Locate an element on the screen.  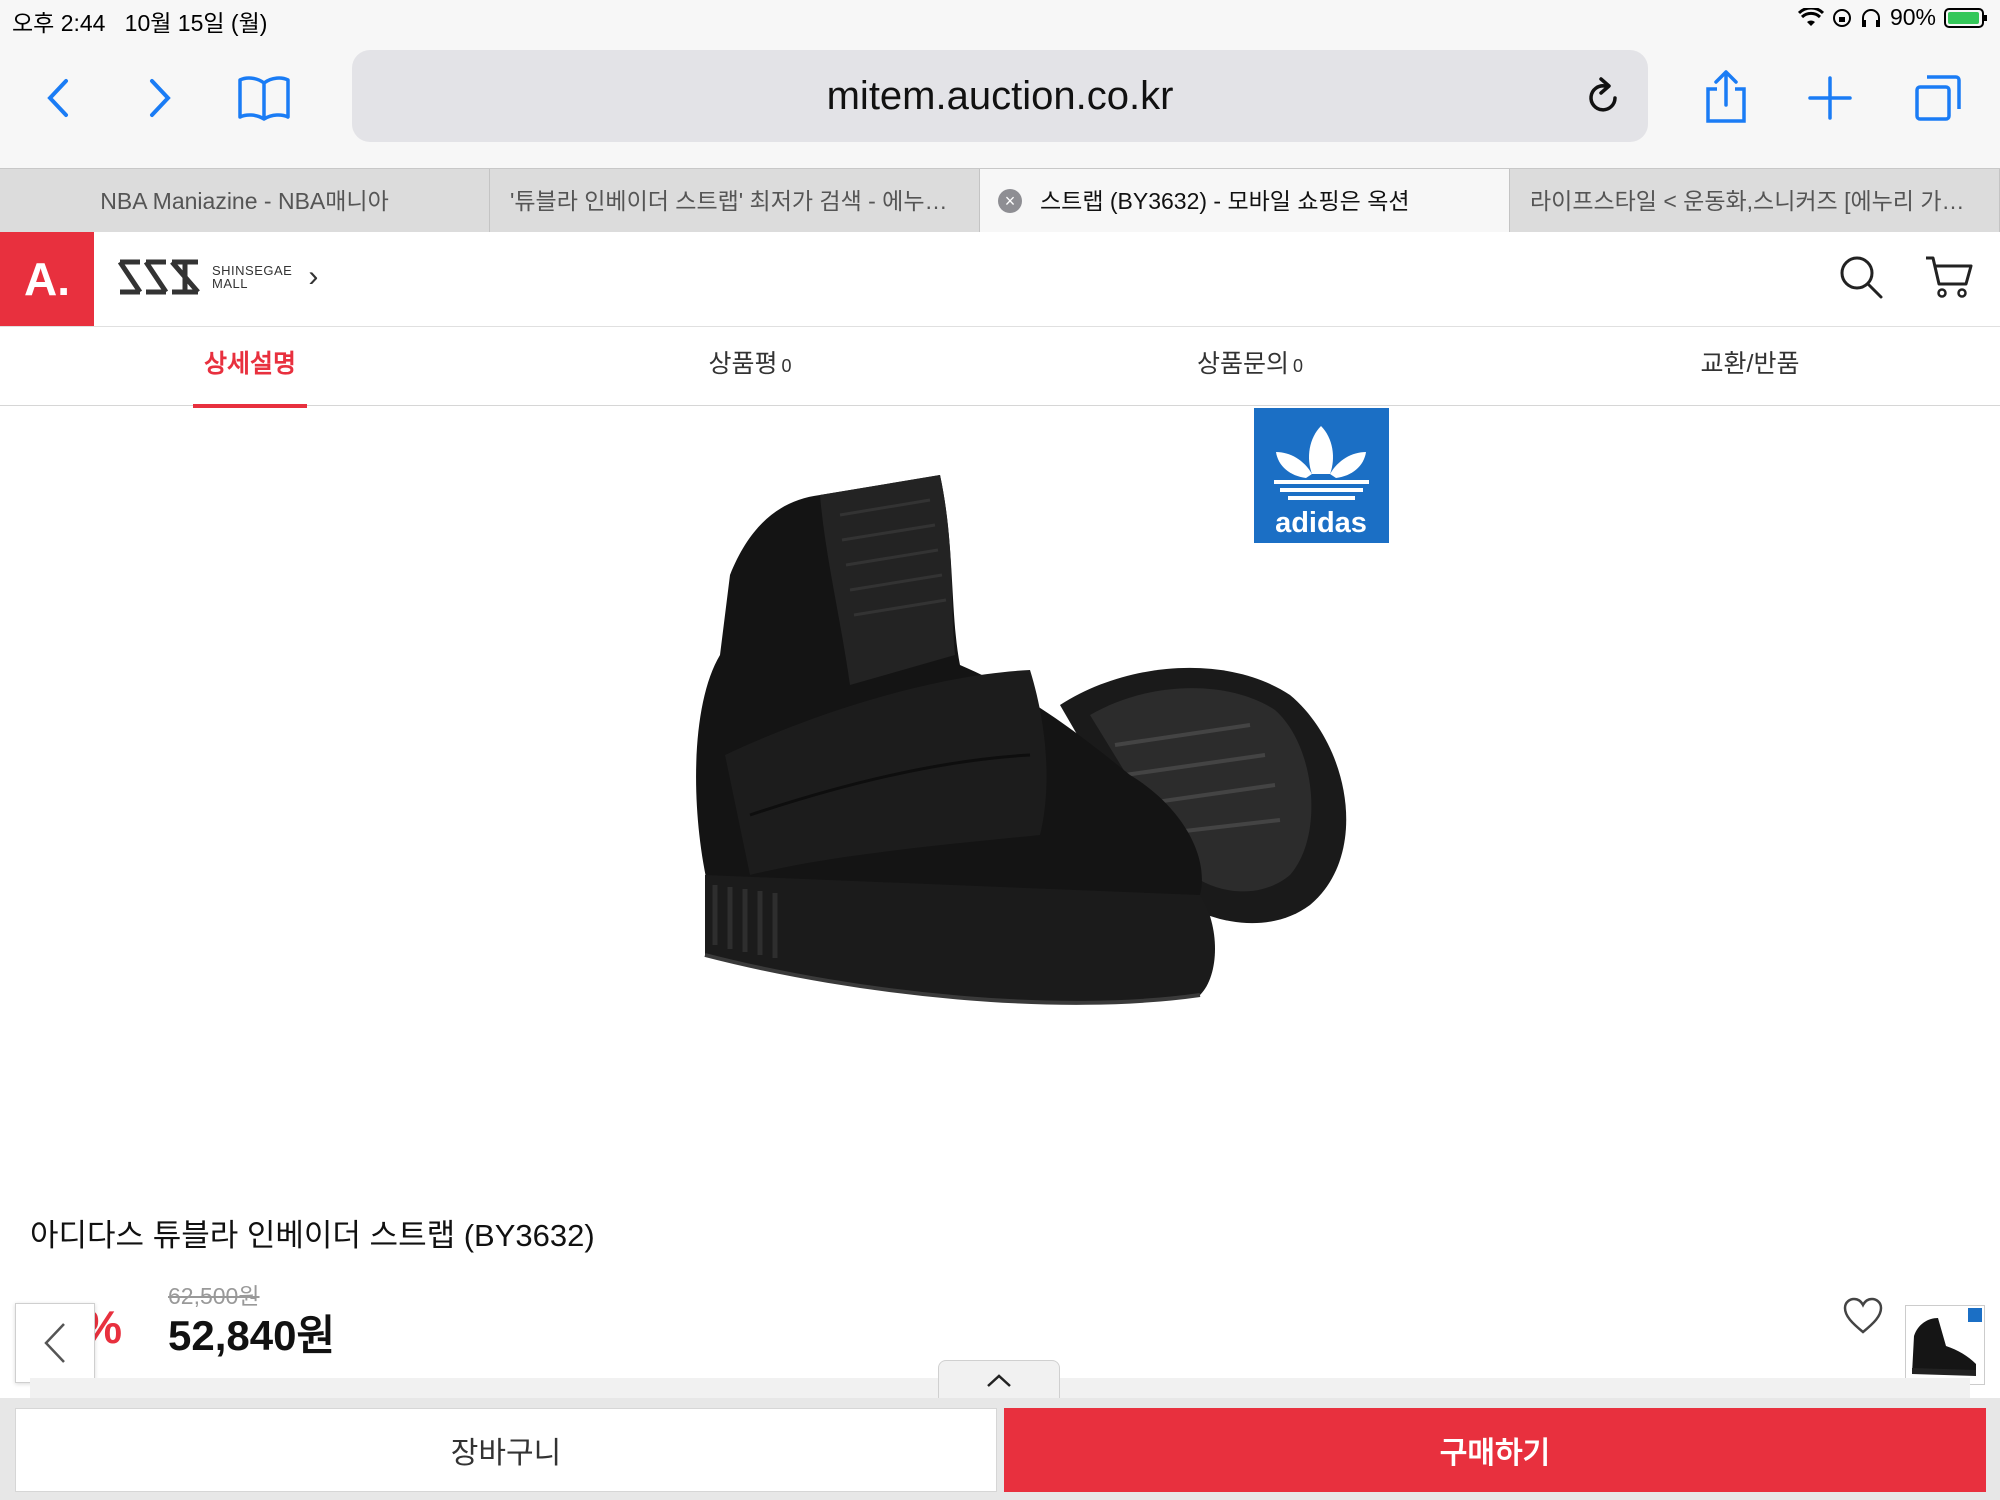
wishlist-button is located at coordinates (1863, 1318).